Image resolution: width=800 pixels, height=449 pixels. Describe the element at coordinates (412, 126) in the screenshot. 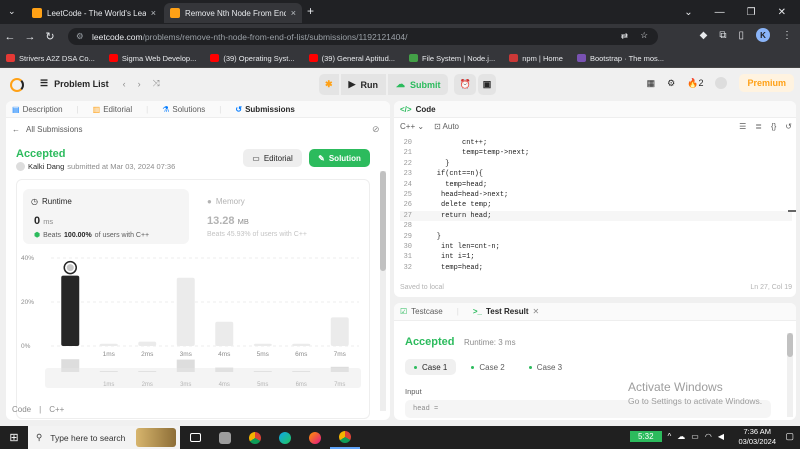

I see `language-select: C++ ⌄` at that location.